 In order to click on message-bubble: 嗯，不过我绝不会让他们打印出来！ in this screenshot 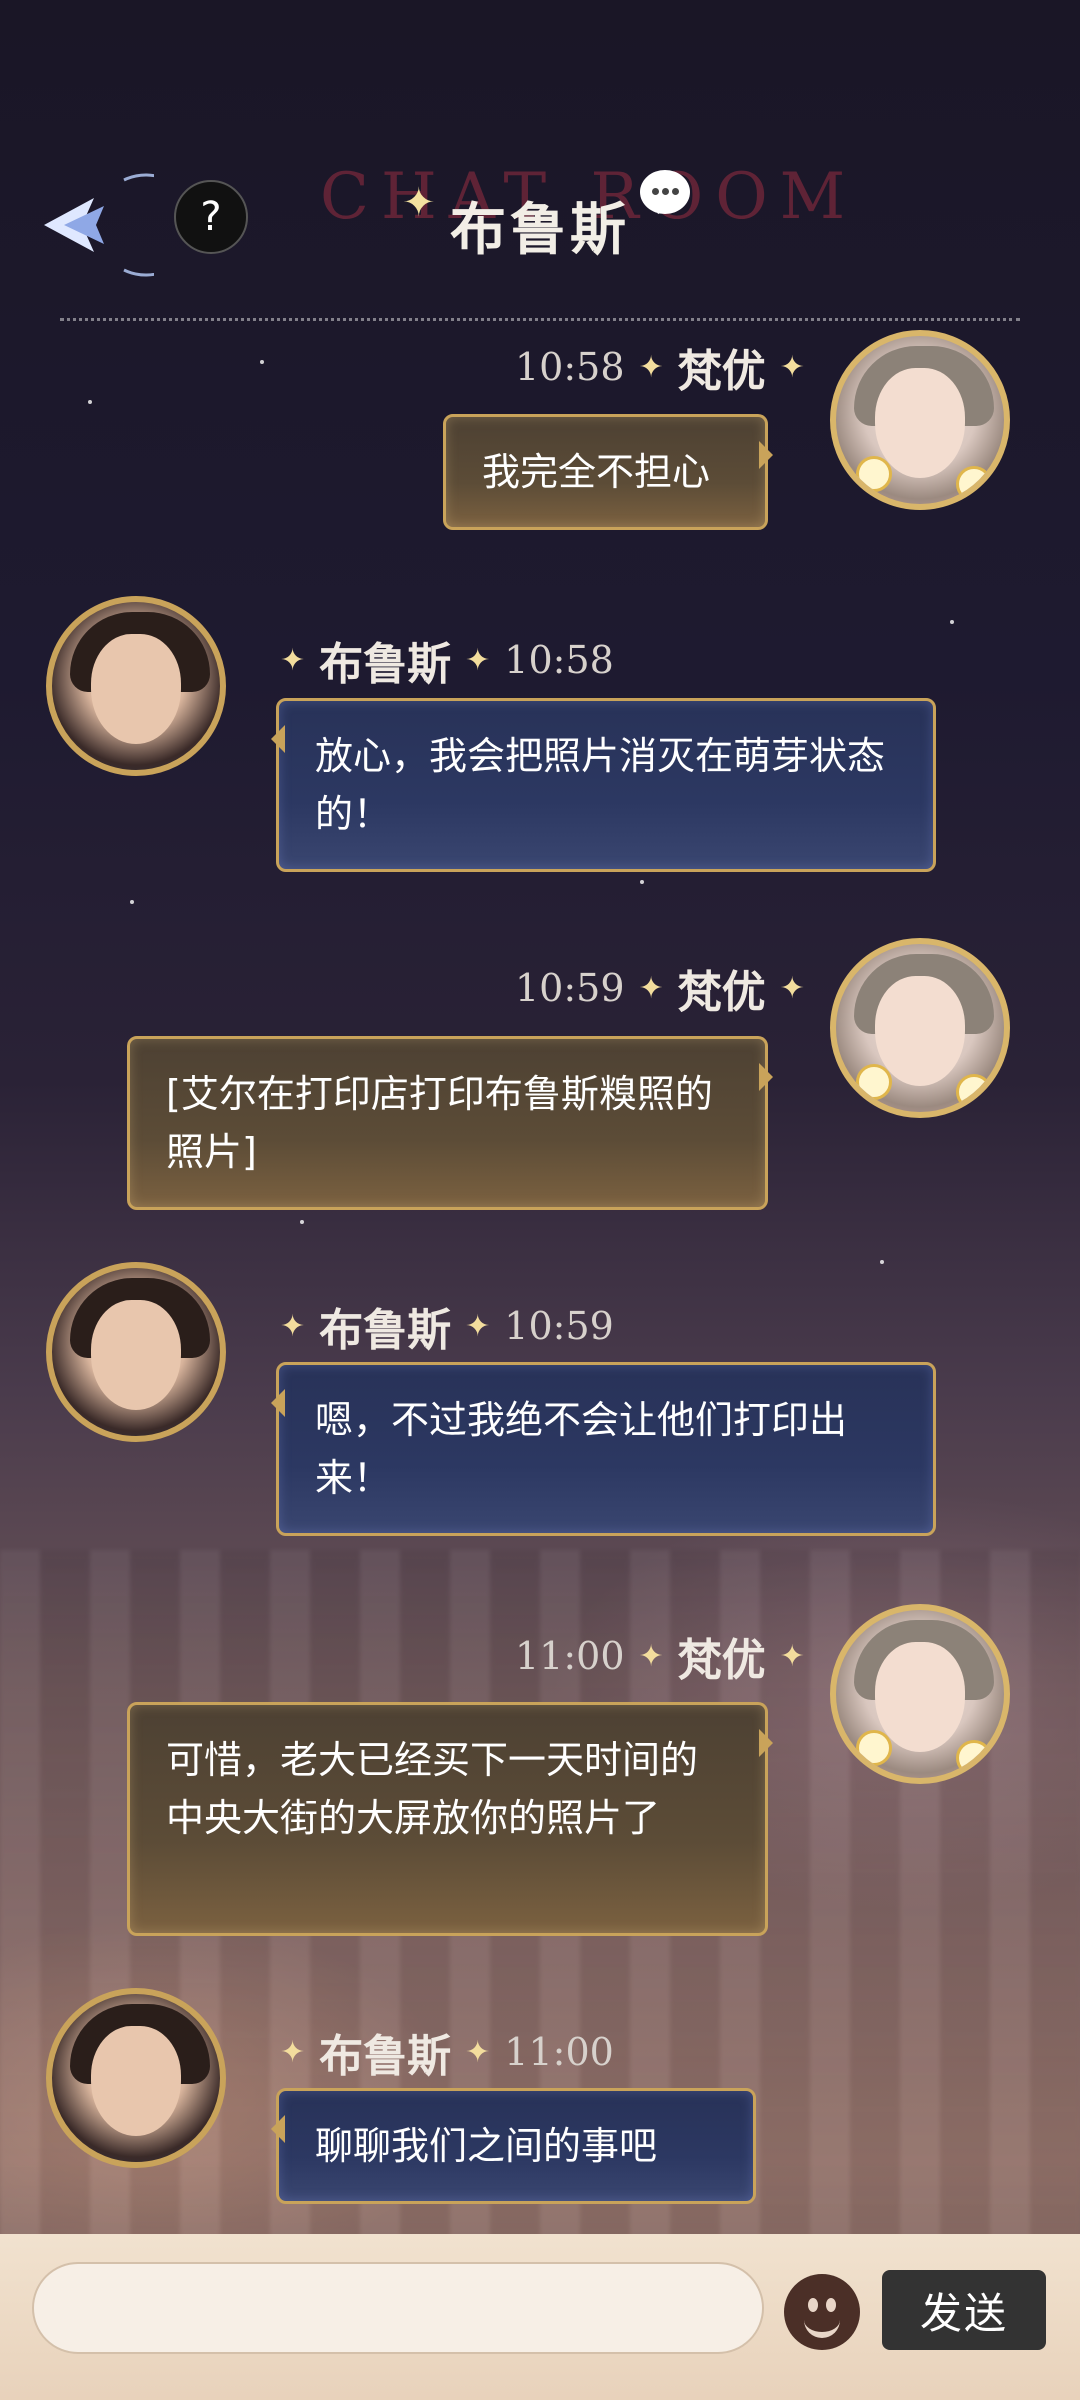, I will do `click(603, 1449)`.